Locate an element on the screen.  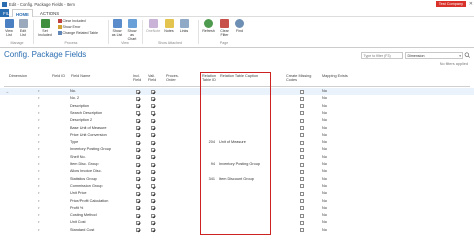
notes-button: Notes is located at coordinates (169, 26).